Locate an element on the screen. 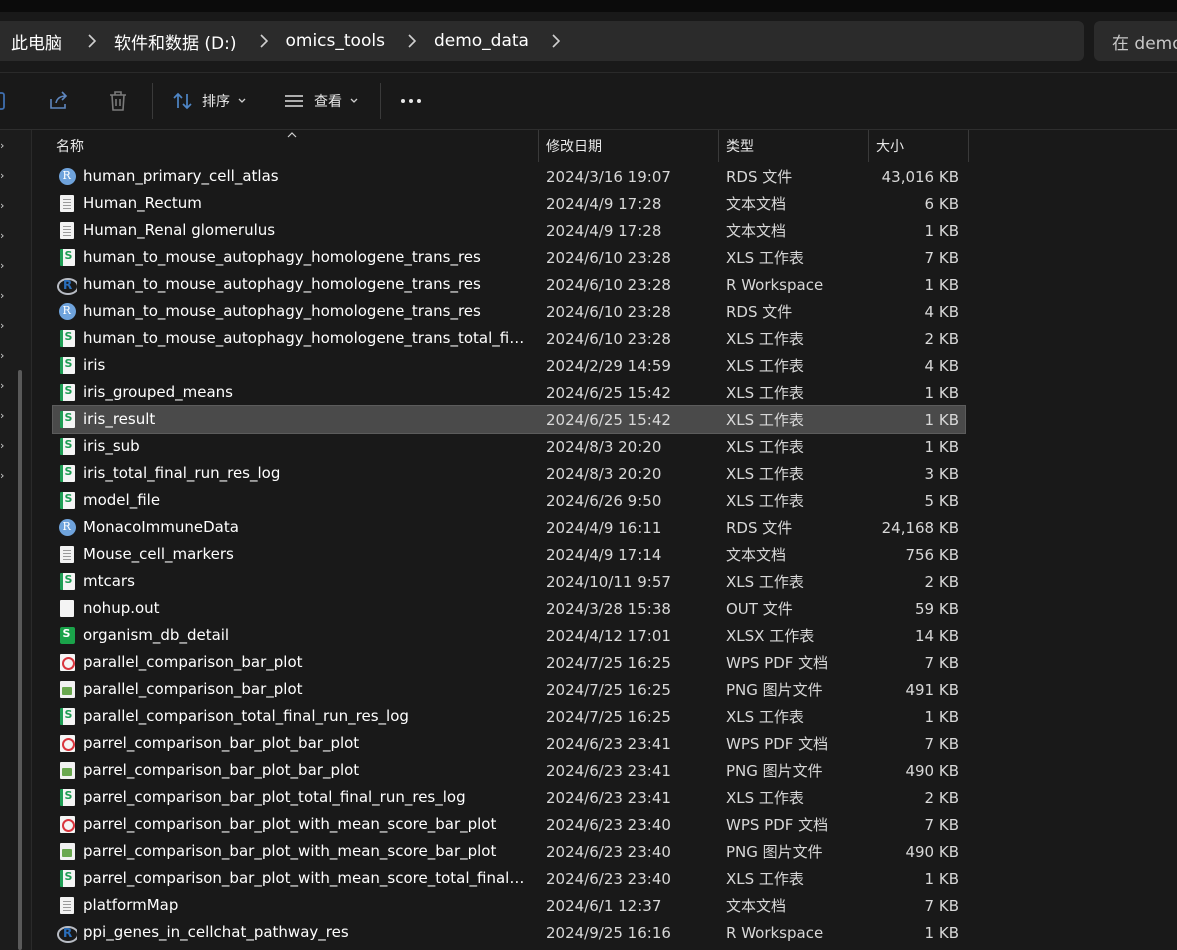 The width and height of the screenshot is (1177, 950). file-size: 24,168 KB is located at coordinates (920, 527).